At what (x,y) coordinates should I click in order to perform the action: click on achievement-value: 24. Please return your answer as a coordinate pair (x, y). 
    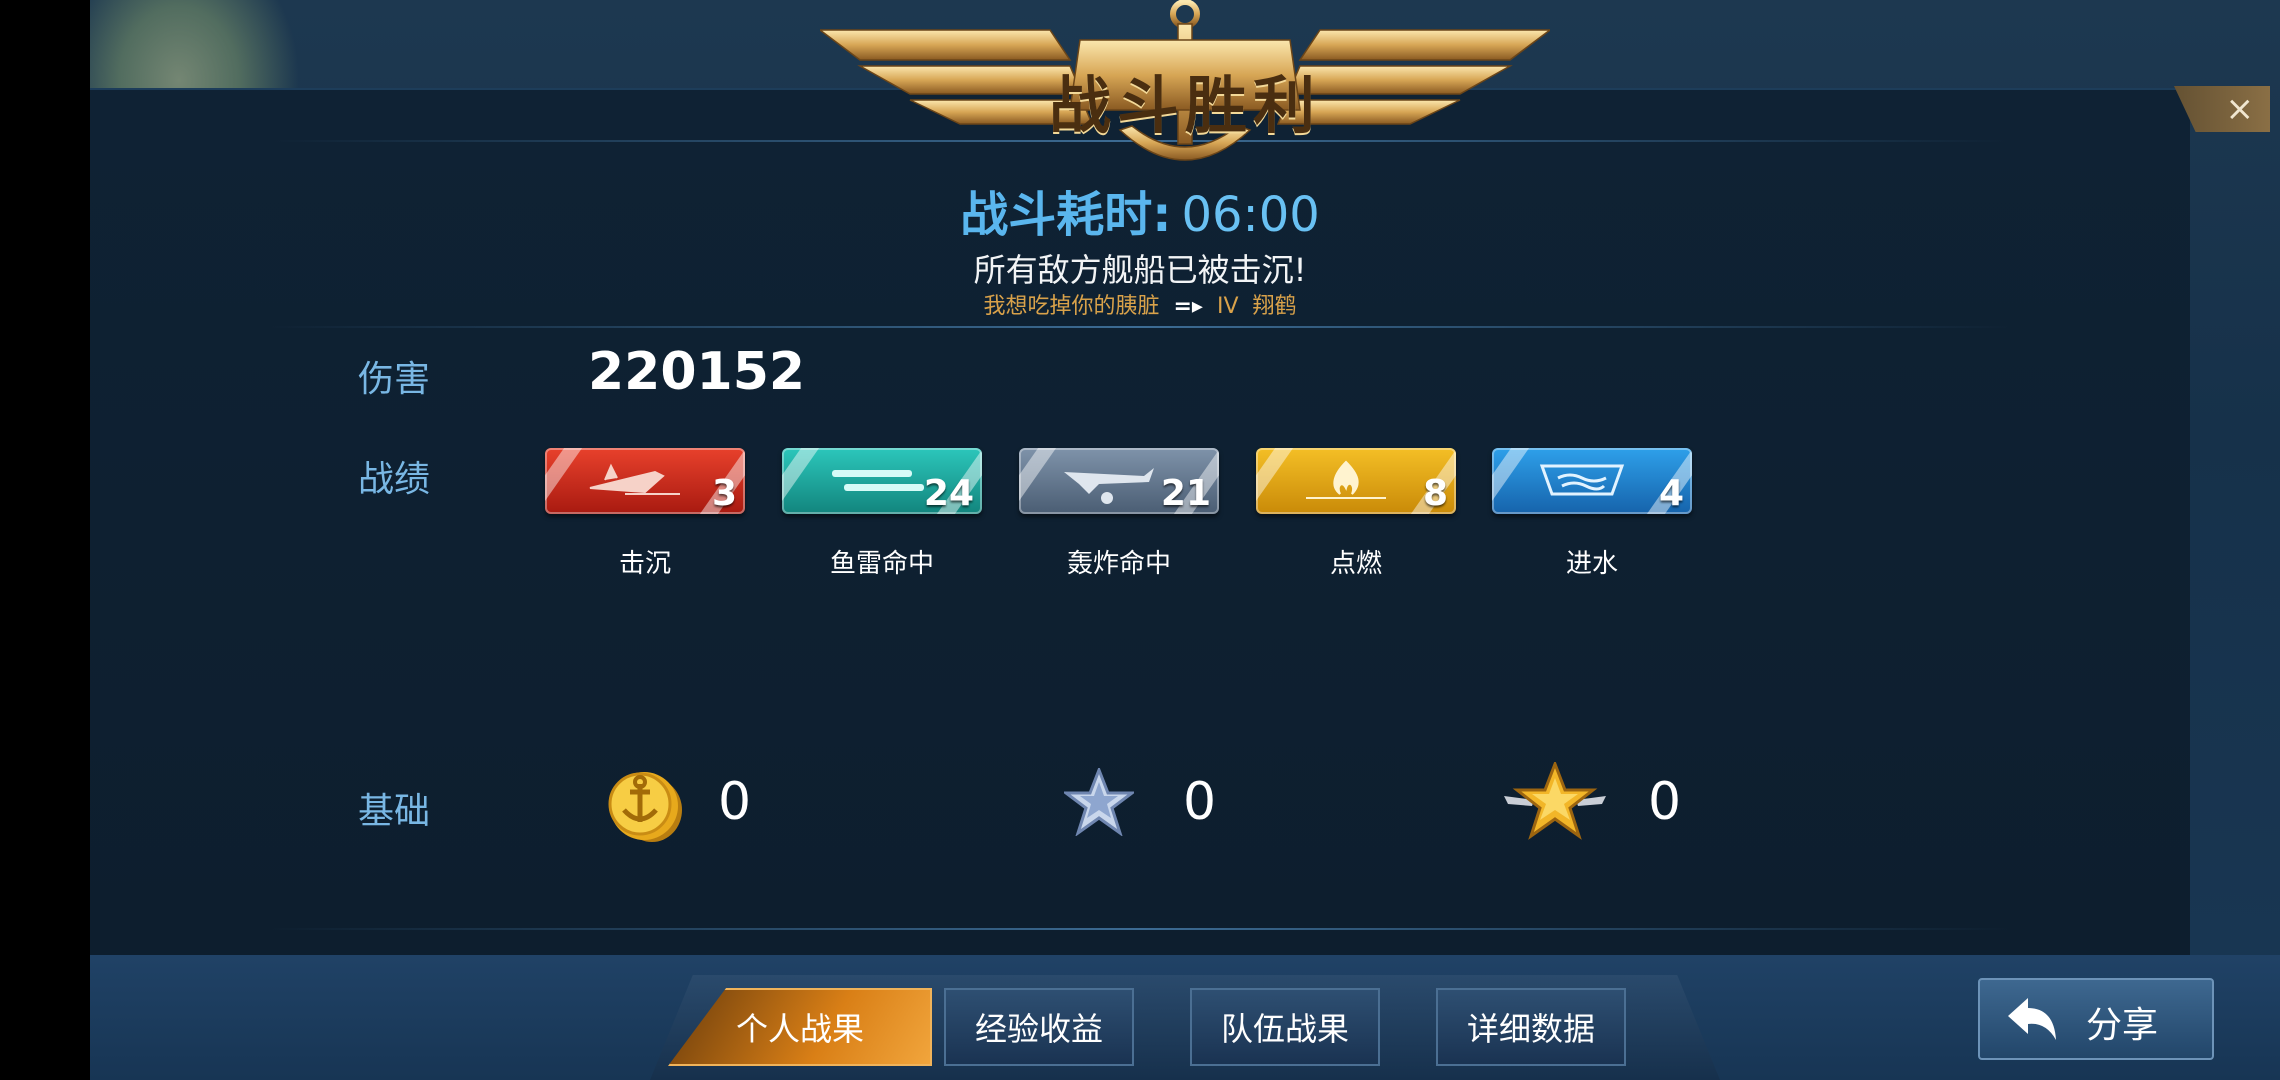
    Looking at the image, I should click on (948, 493).